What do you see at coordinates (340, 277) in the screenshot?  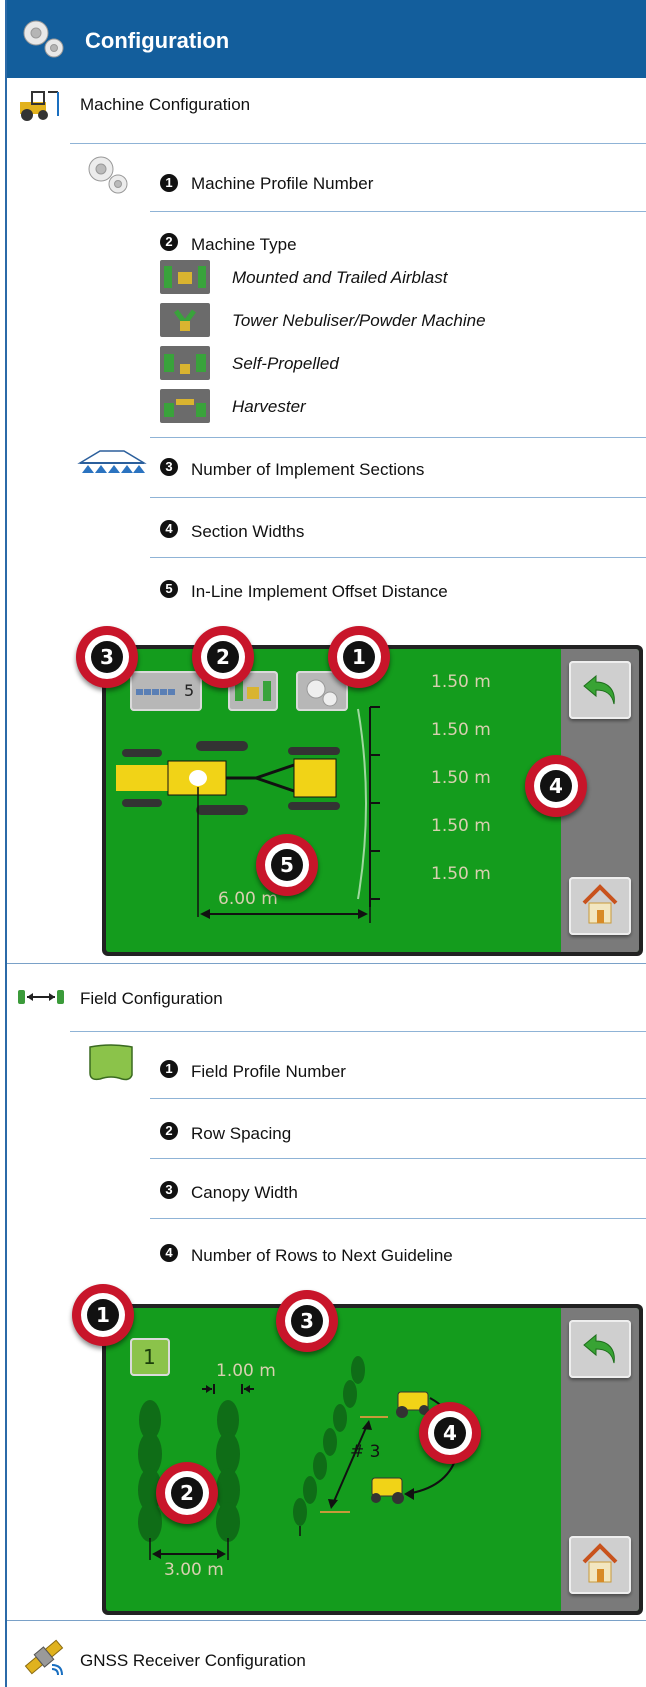 I see `machine-type-airblast: Mounted and Trailed Airblast` at bounding box center [340, 277].